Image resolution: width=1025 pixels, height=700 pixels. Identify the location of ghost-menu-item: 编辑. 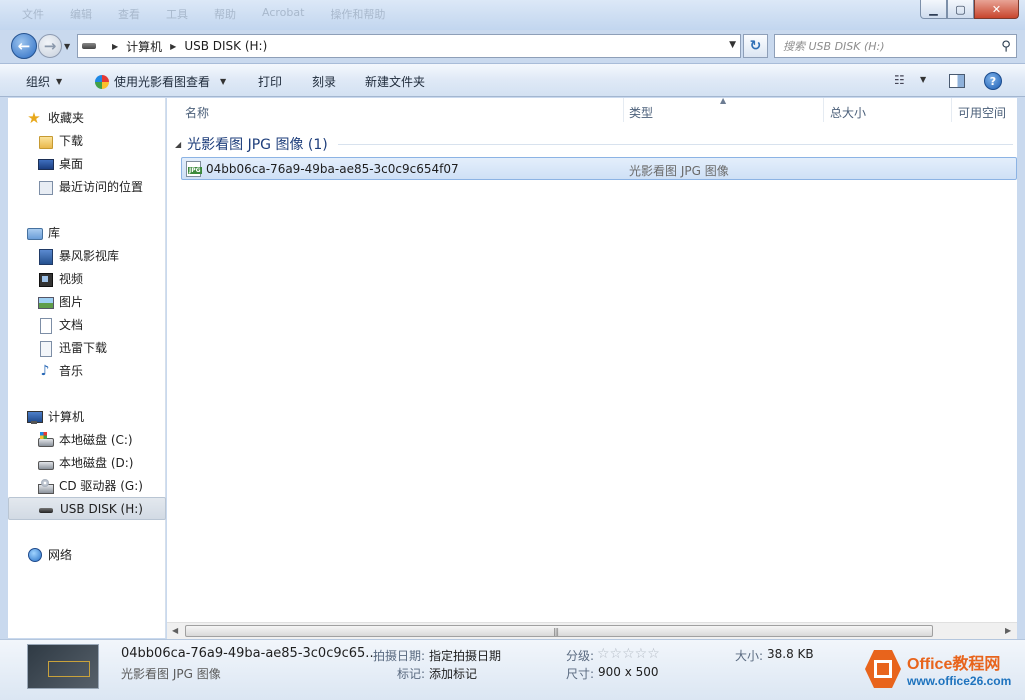
(81, 14).